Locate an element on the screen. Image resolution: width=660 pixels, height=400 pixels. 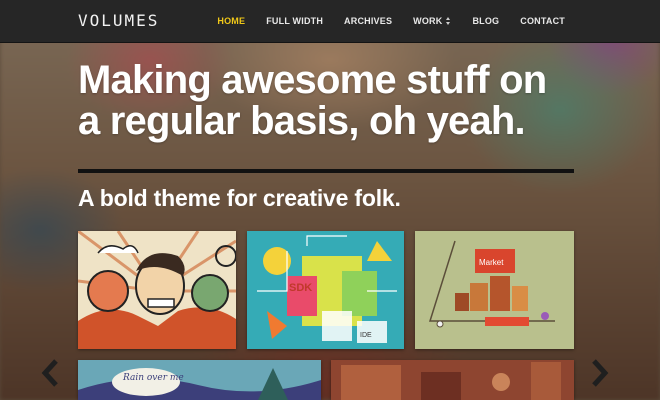
illustration-sdk-city-icon: SDK IDE is located at coordinates (325, 290).